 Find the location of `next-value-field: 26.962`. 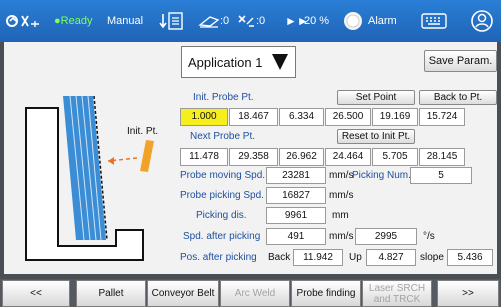

next-value-field: 26.962 is located at coordinates (301, 157).